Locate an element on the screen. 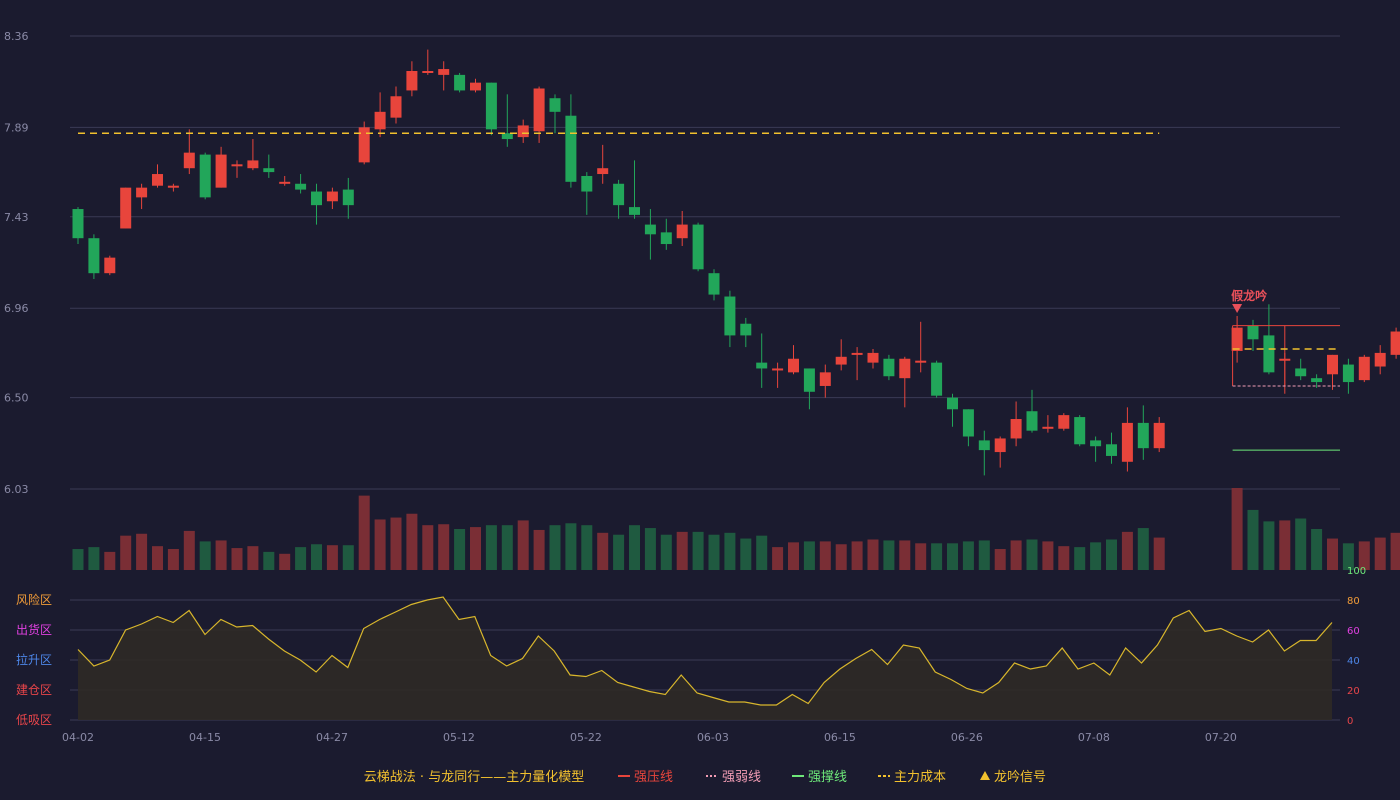 The width and height of the screenshot is (1400, 800). date-tick-label: 05-22 is located at coordinates (586, 737).